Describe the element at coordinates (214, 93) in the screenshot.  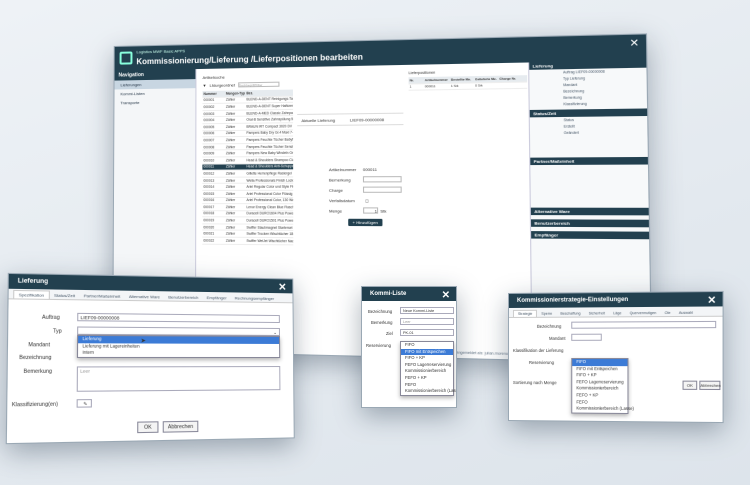
I see `col-nummer: Nummer` at that location.